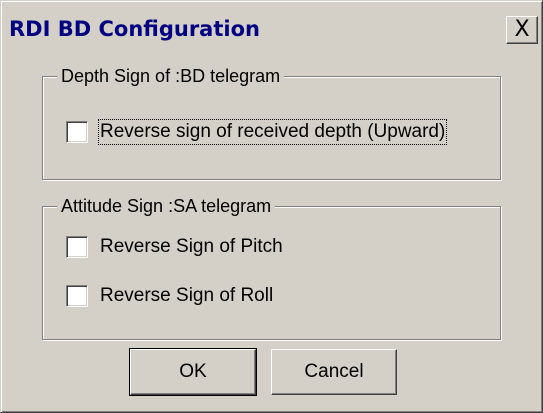 The width and height of the screenshot is (543, 413). Describe the element at coordinates (272, 132) in the screenshot. I see `reverse-depth-label: Reverse sign of received depth (Upward)` at that location.